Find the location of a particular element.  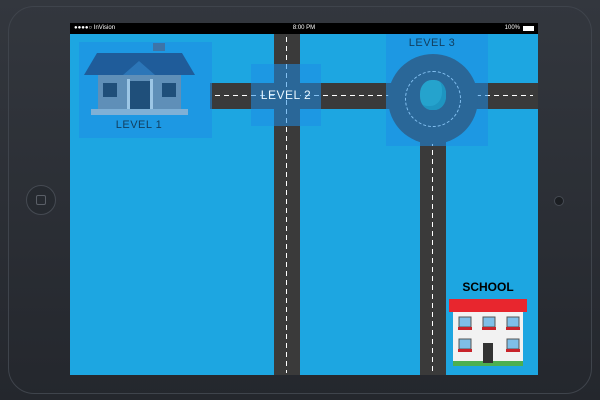

level-3-hotspot: LEVEL 3 is located at coordinates (437, 90).